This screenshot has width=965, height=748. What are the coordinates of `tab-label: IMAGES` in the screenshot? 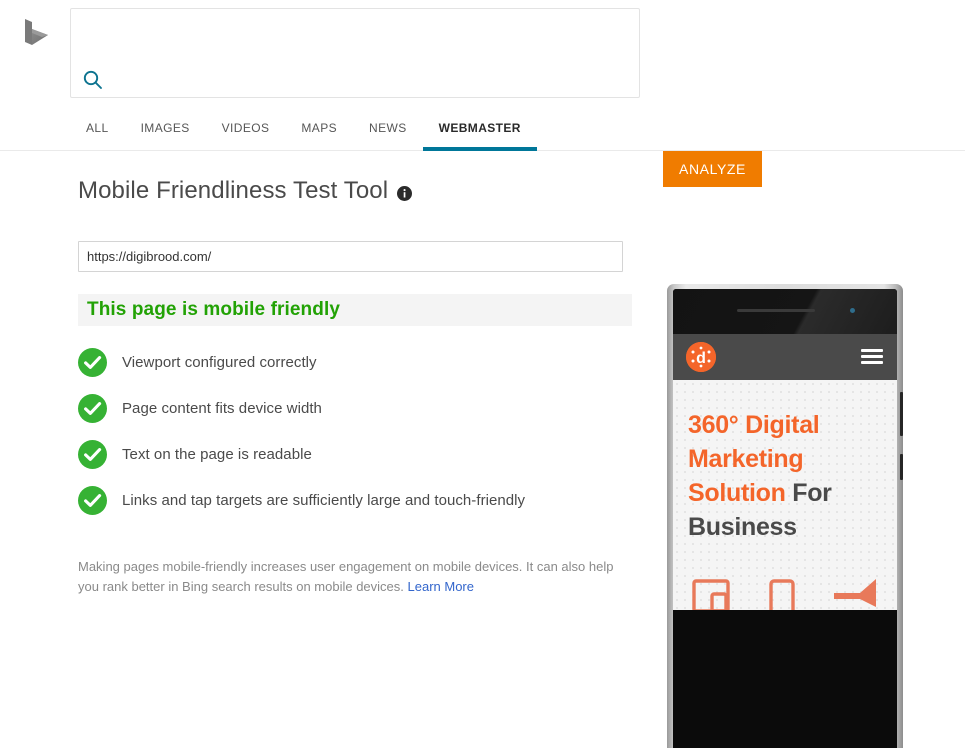 It's located at (165, 128).